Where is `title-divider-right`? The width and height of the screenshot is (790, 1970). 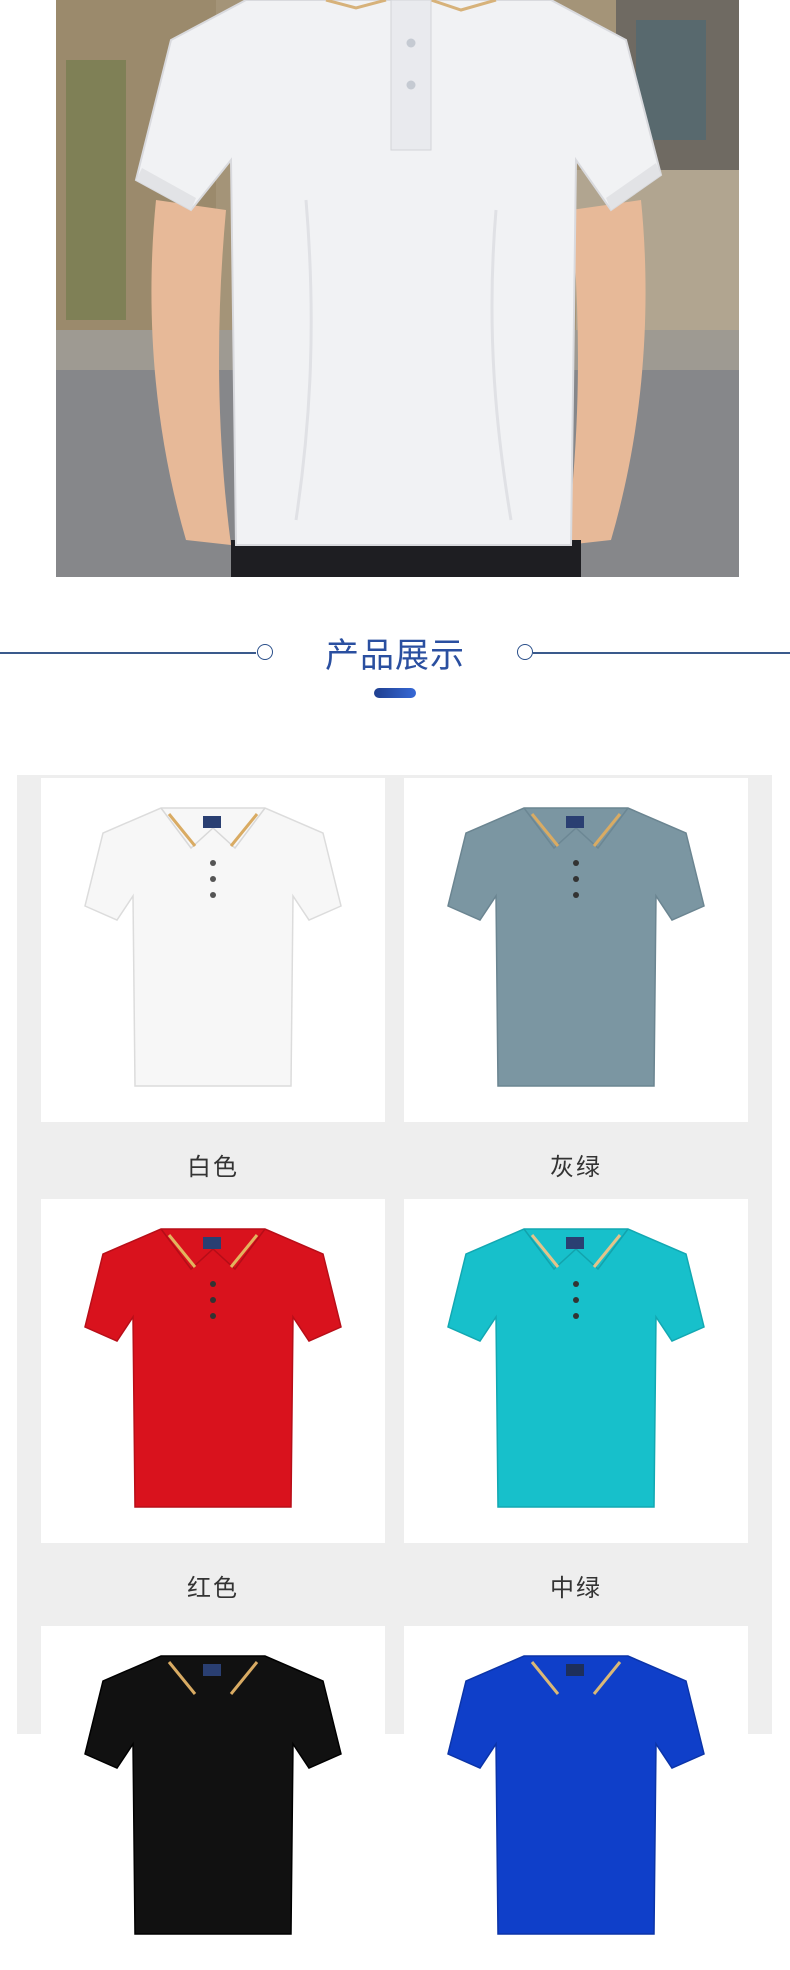
title-divider-right is located at coordinates (661, 653).